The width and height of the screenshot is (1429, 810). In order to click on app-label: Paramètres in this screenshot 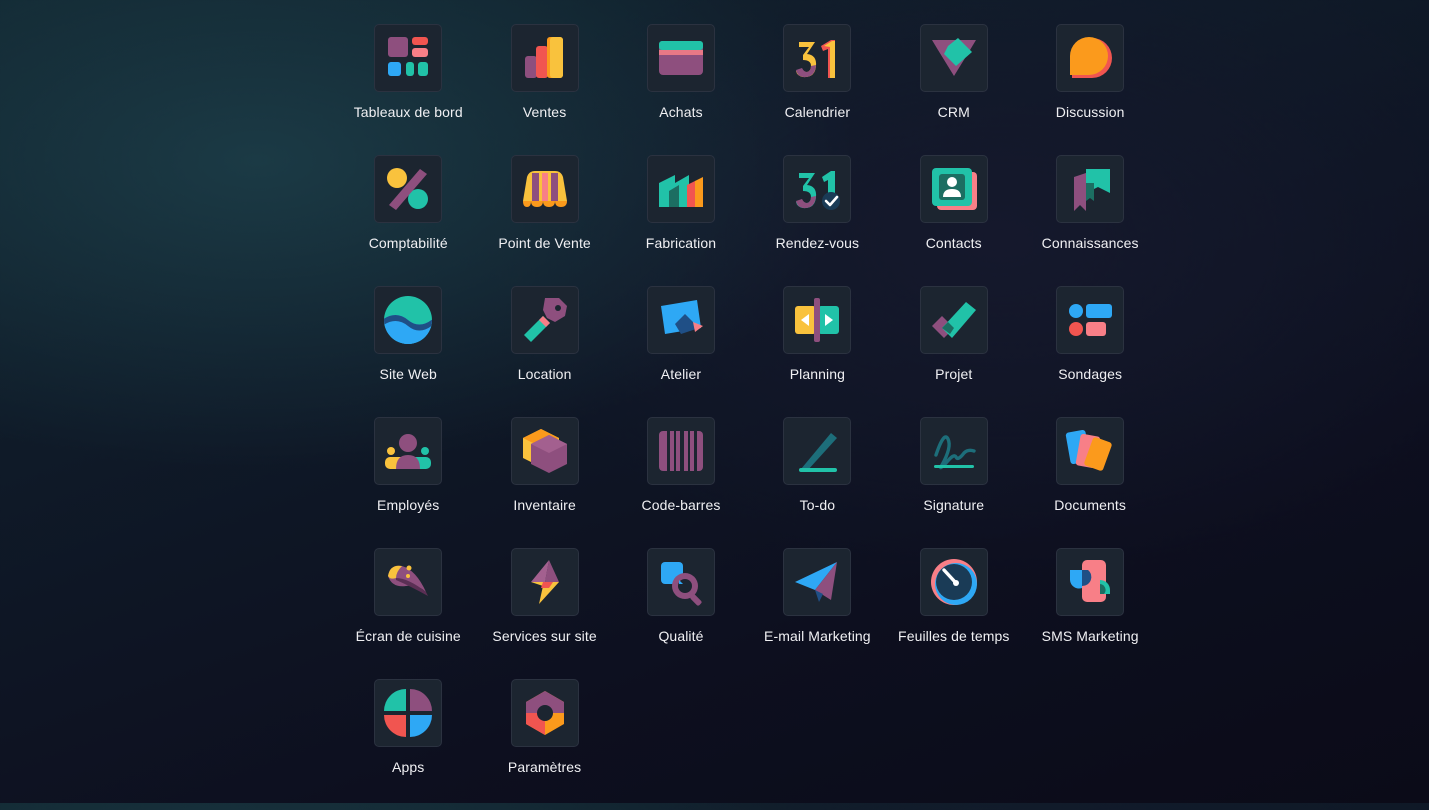, I will do `click(544, 767)`.